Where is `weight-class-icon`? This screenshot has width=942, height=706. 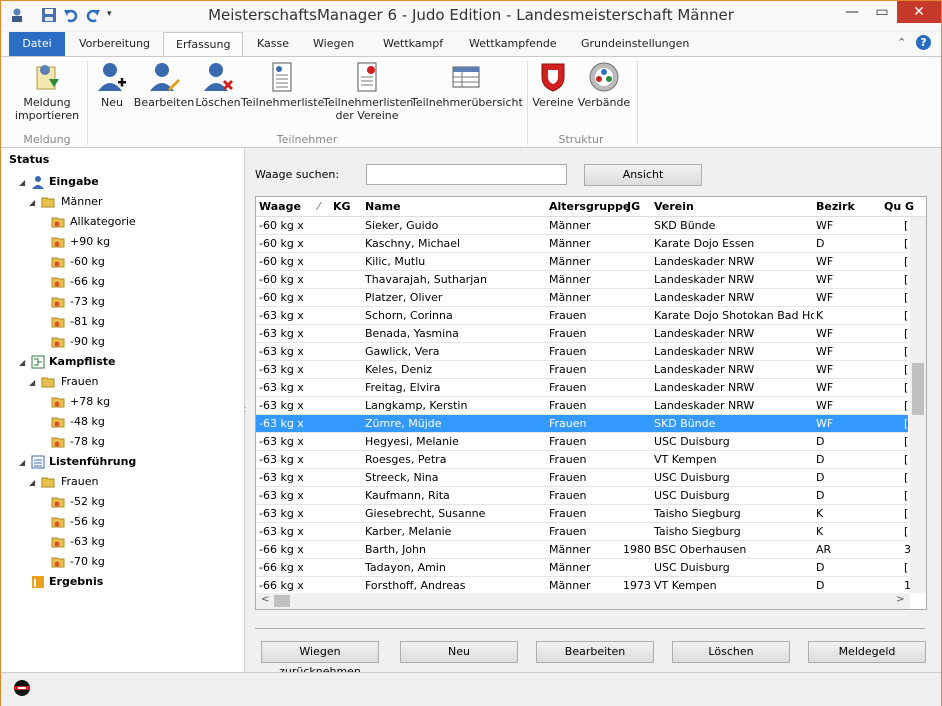
weight-class-icon is located at coordinates (58, 242).